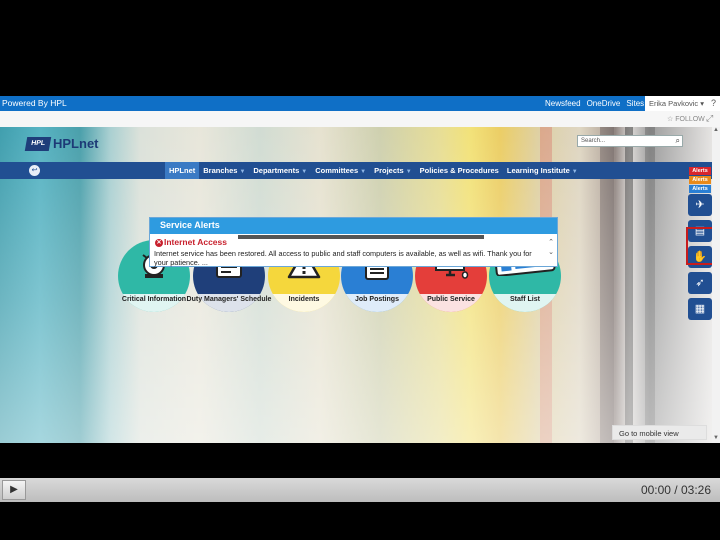 This screenshot has height=540, width=720. I want to click on search-input: Search... ⌕, so click(630, 141).